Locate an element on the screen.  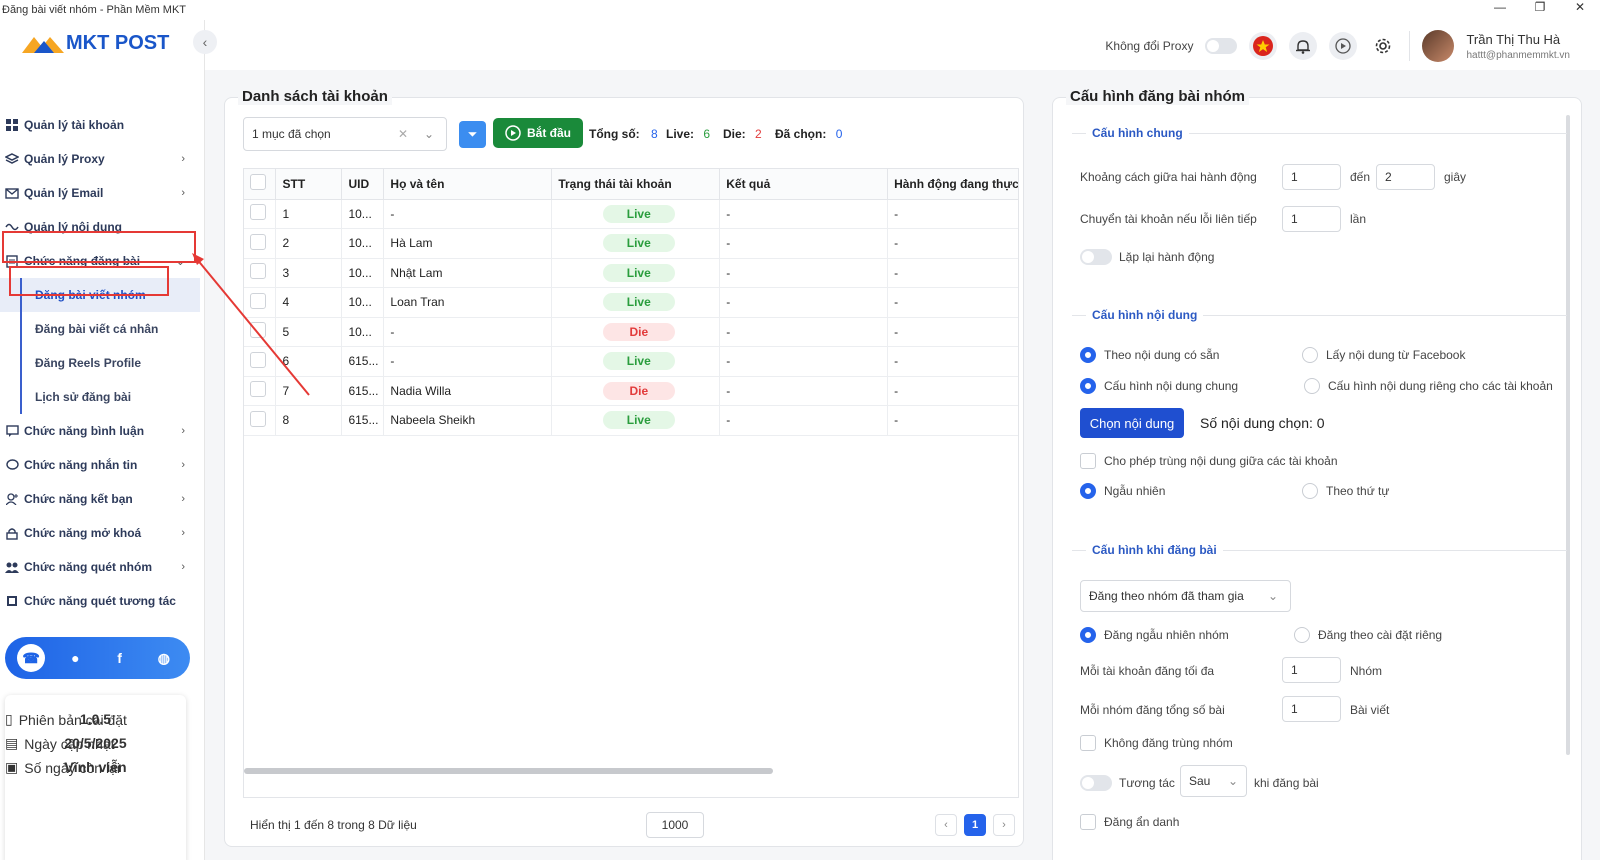
column-header: Kết quả is located at coordinates (804, 184).